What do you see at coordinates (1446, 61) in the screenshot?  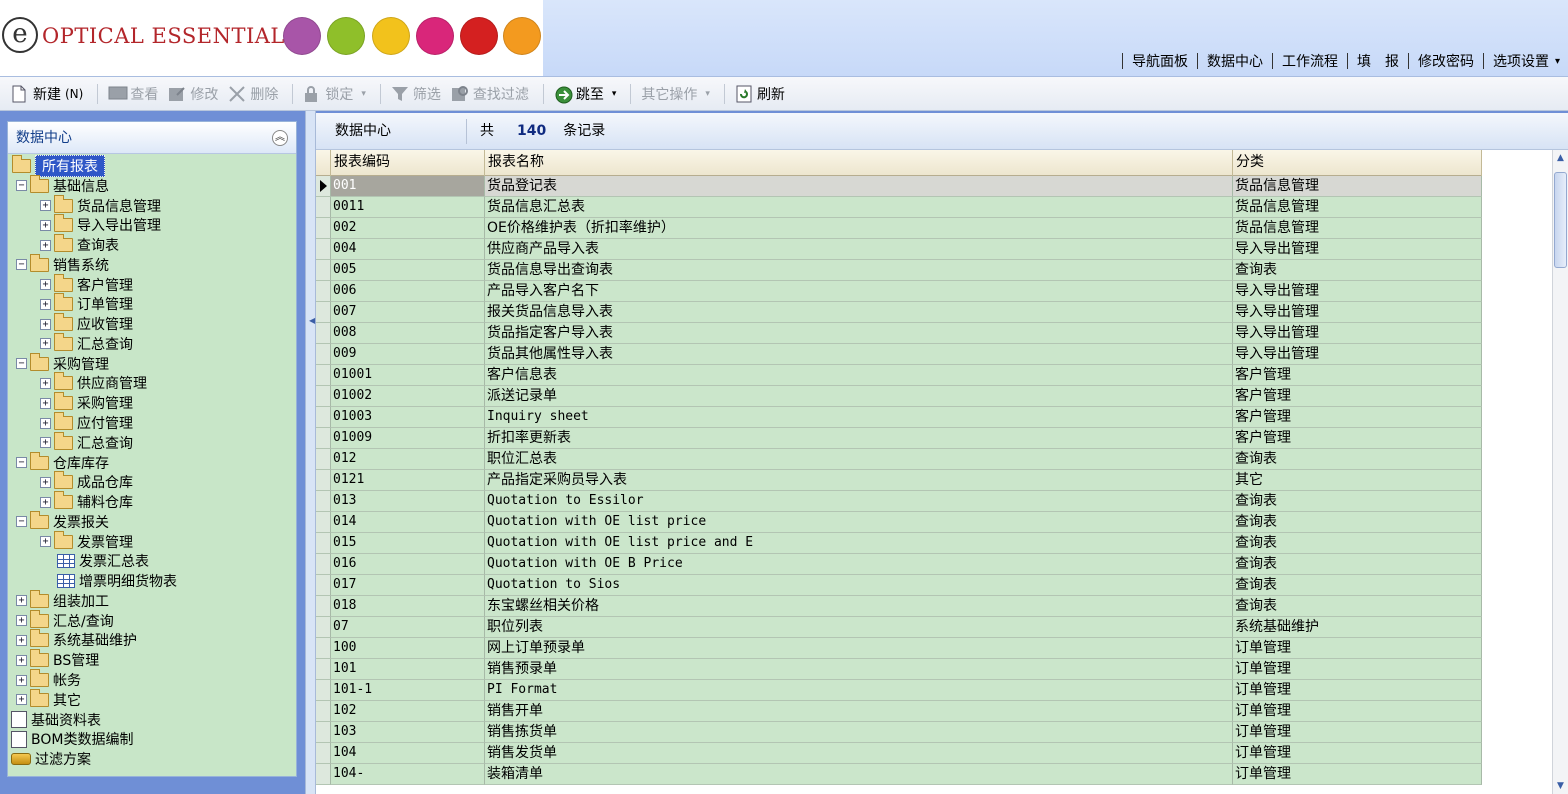 I see `nav-change-password: 修改密码` at bounding box center [1446, 61].